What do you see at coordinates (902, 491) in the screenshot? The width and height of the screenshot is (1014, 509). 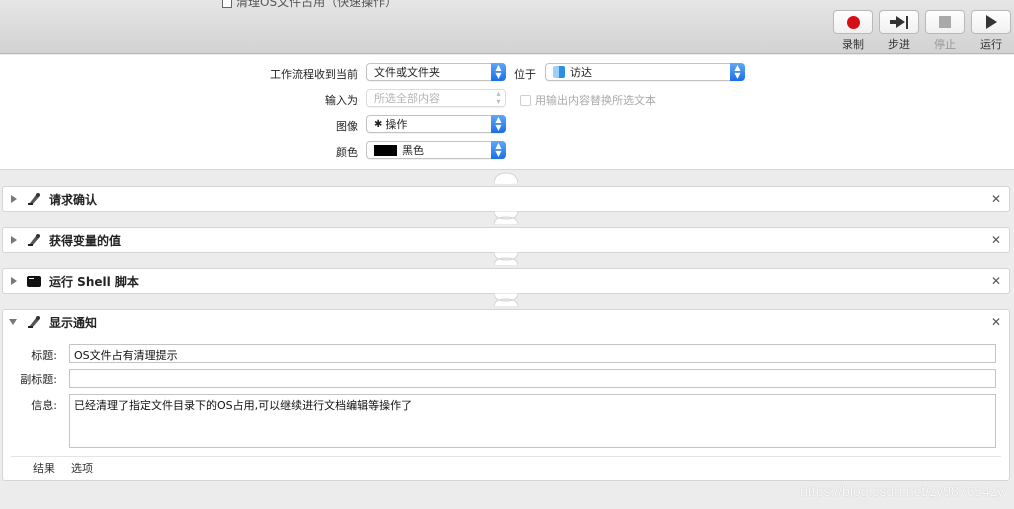 I see `watermark: https://blog.csdn.net/zy987654zy` at bounding box center [902, 491].